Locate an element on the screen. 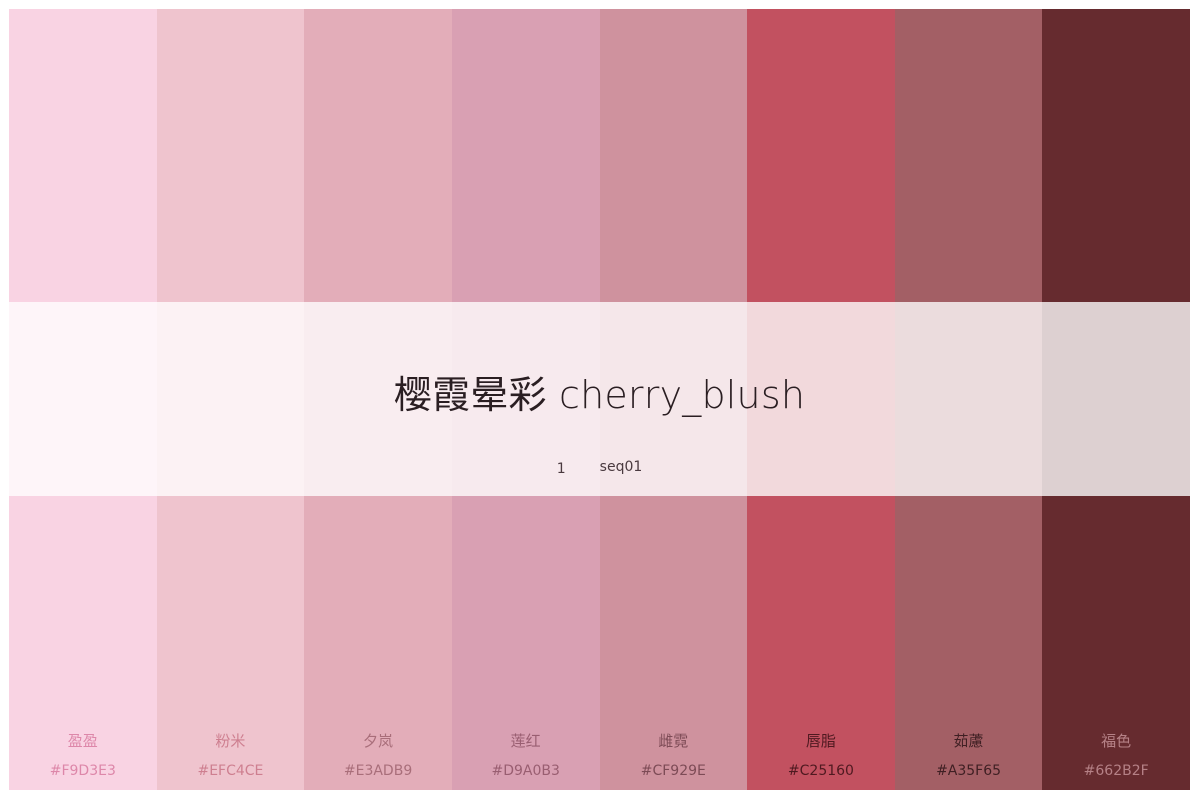 The image size is (1200, 800). swatch-hex-code: #EFC4CE is located at coordinates (230, 771).